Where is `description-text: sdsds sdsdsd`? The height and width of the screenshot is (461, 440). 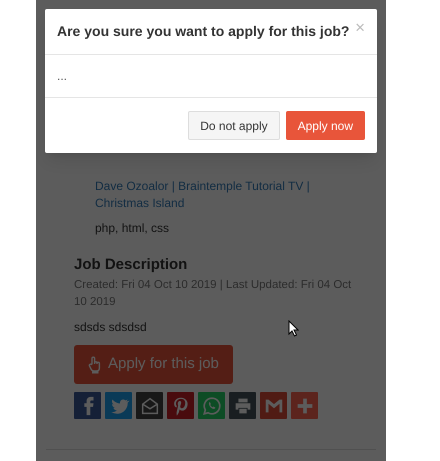 description-text: sdsds sdsdsd is located at coordinates (110, 327).